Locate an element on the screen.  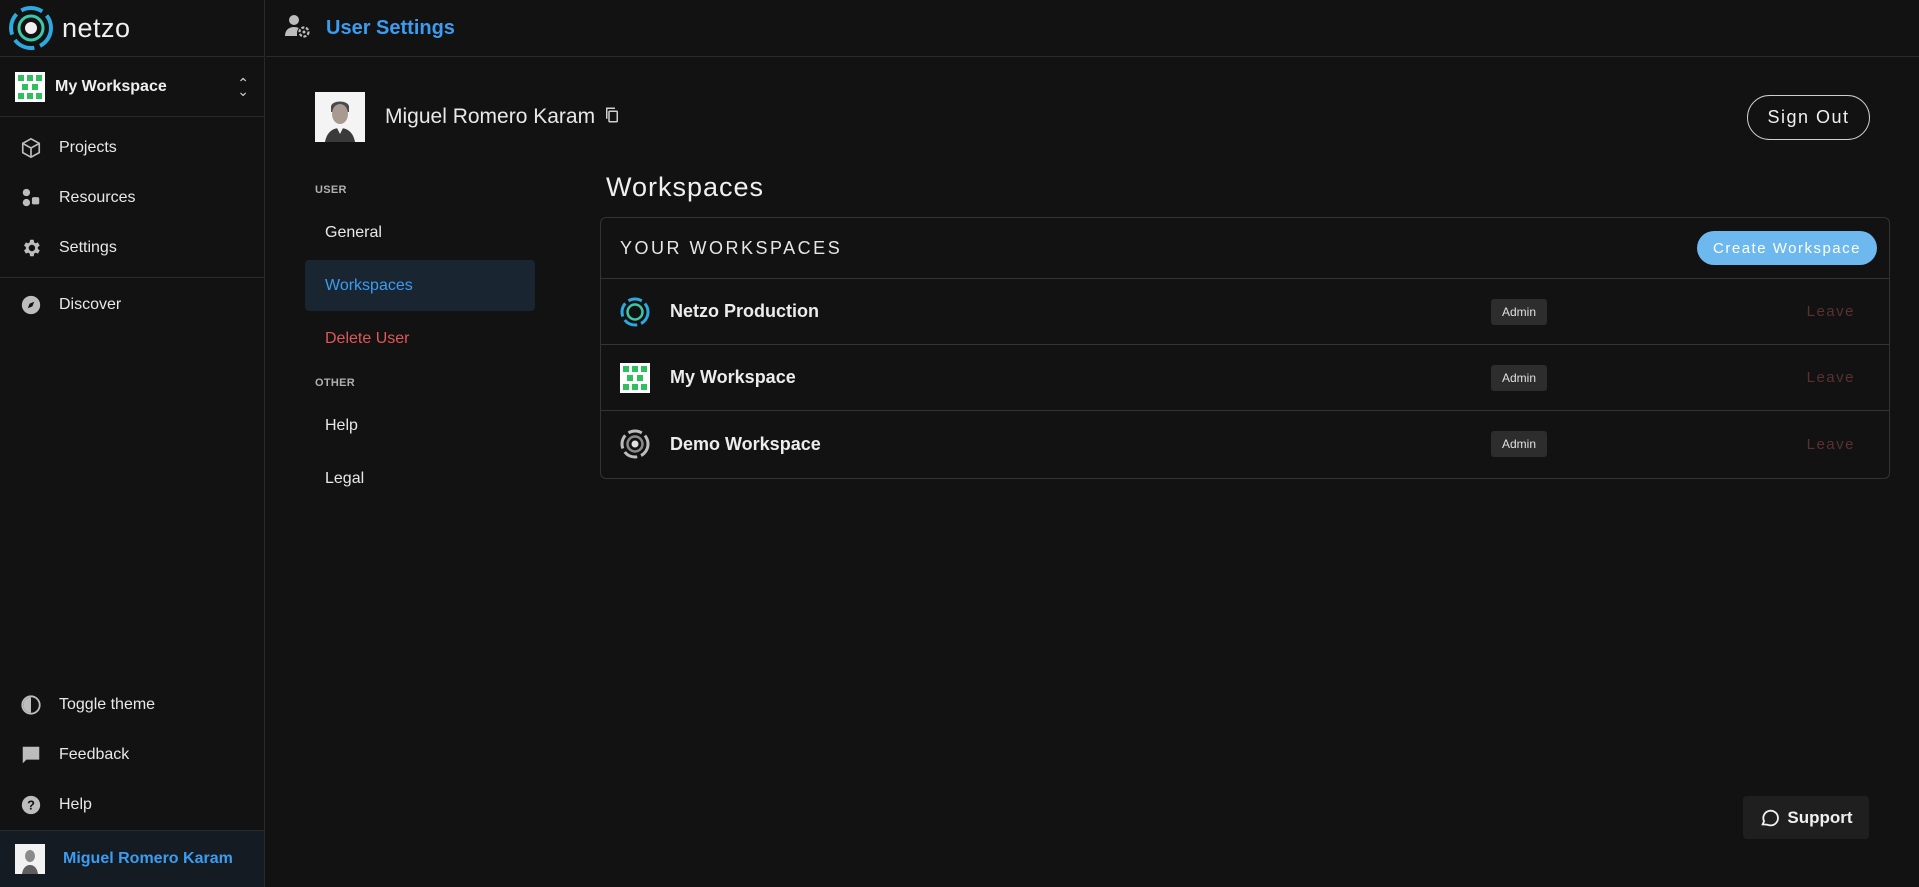
sidebar-item-settings: Settings is located at coordinates (132, 248).